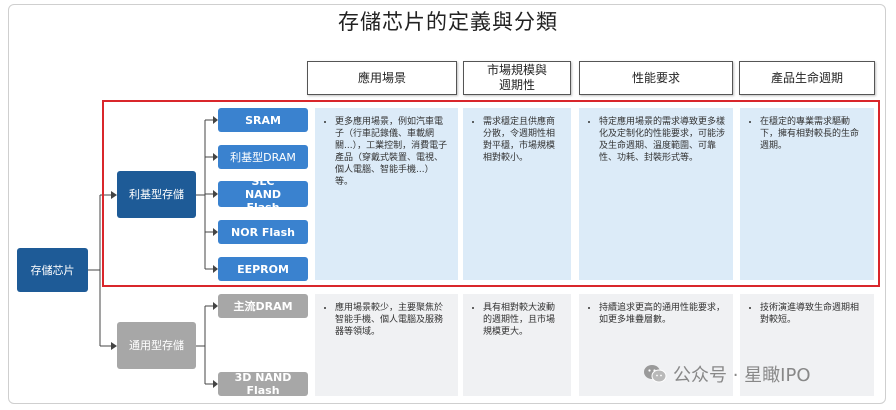  What do you see at coordinates (263, 306) in the screenshot?
I see `item-mainstream-dram: 主流DRAM` at bounding box center [263, 306].